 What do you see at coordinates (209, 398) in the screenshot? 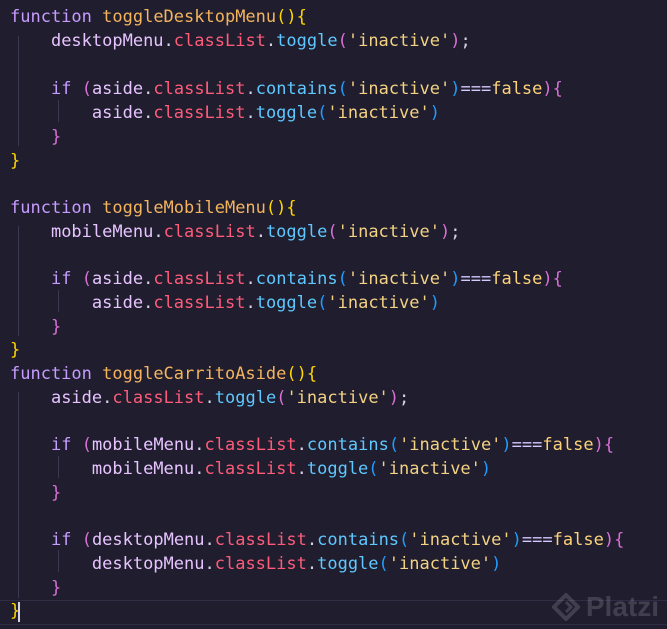
I see `code-line-17: aside.classList.toggle('inactive');` at bounding box center [209, 398].